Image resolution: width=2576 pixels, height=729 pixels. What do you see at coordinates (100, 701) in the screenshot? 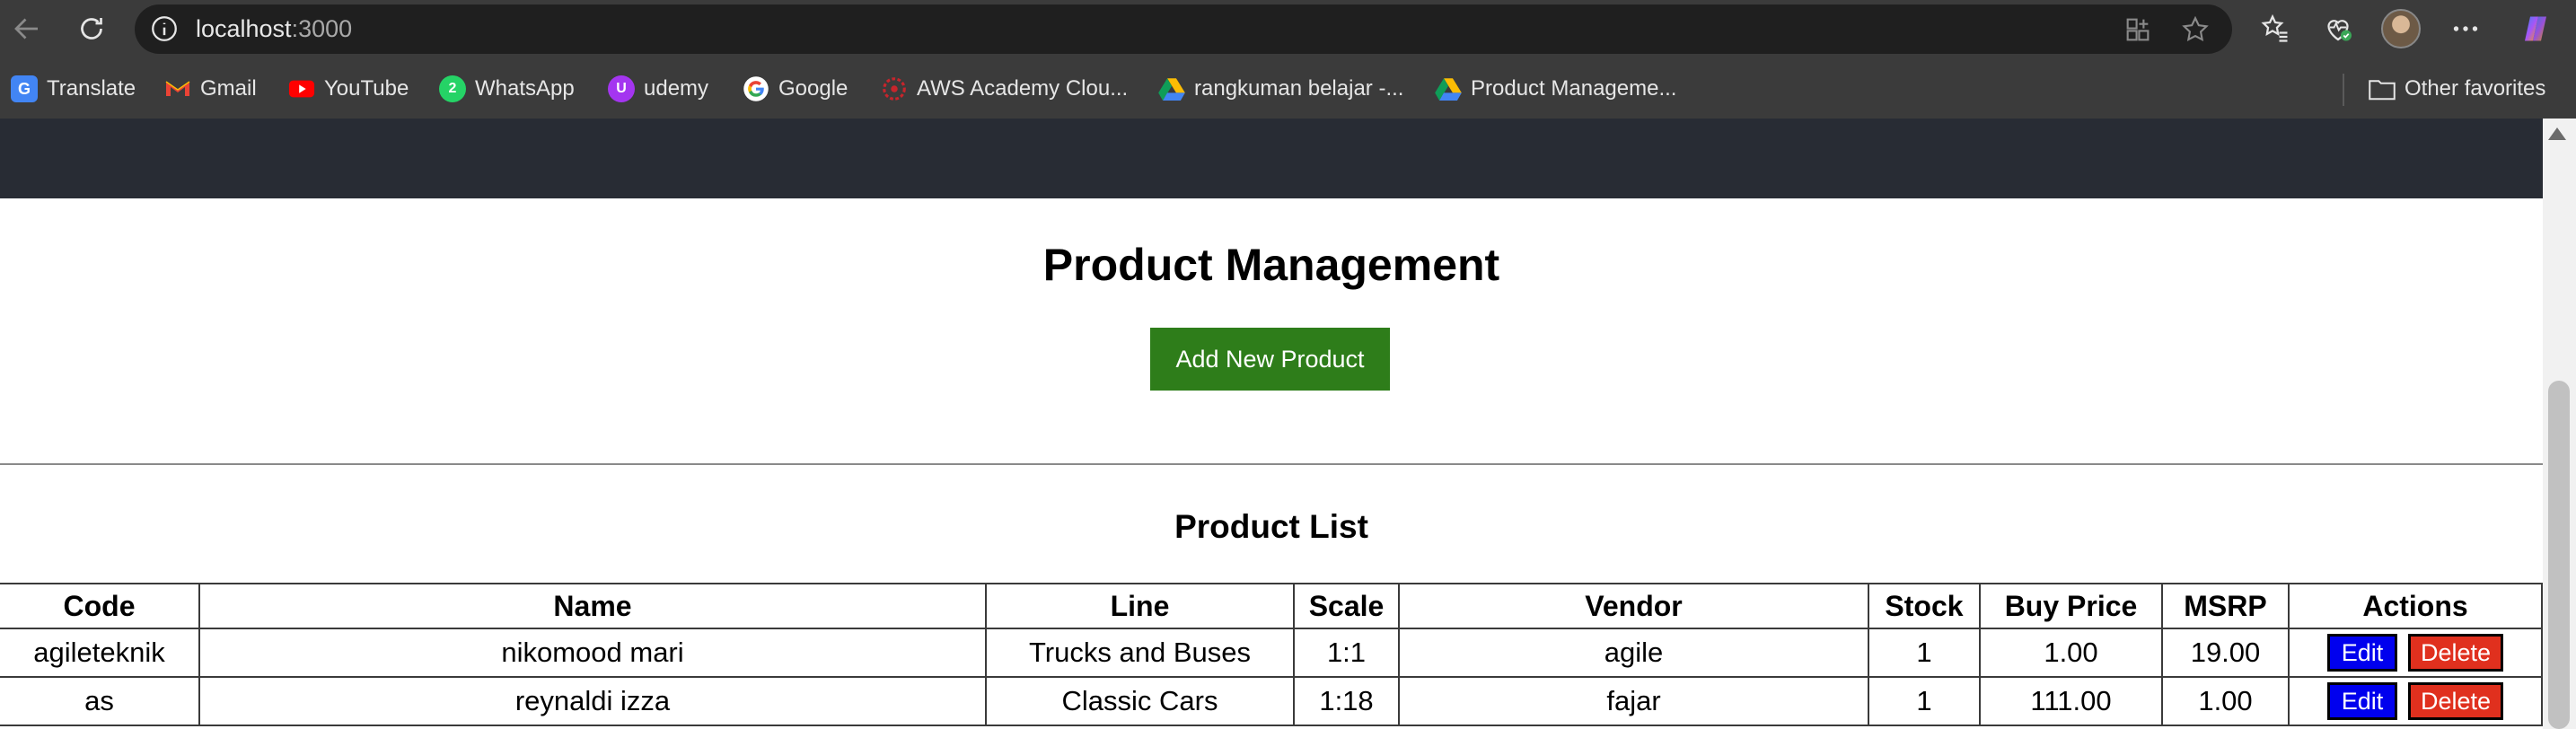
I see `cell-code: as` at bounding box center [100, 701].